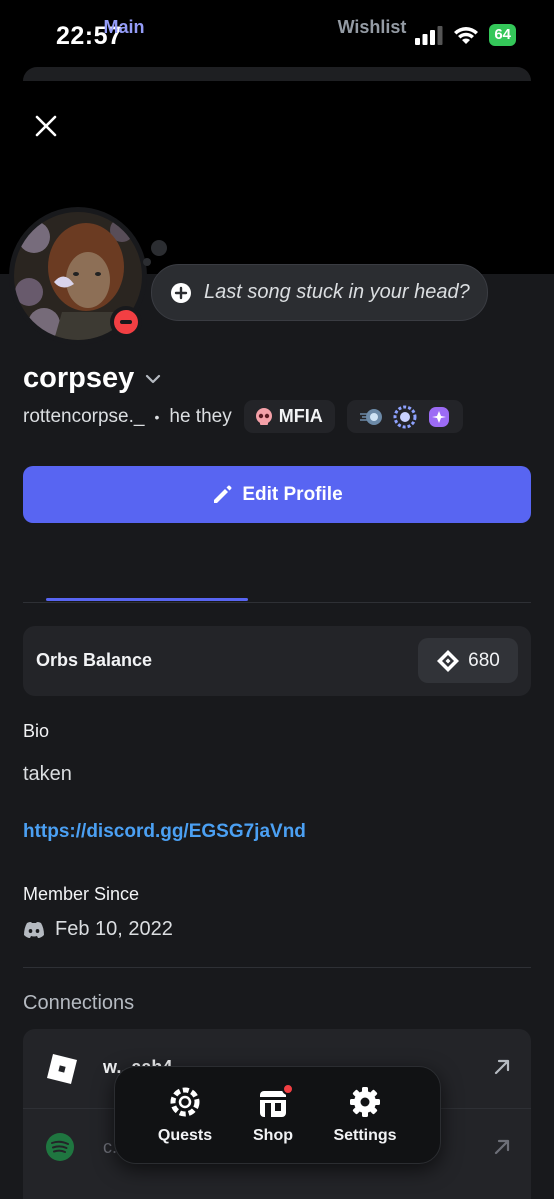  I want to click on connections-heading: Connections, so click(79, 1003).